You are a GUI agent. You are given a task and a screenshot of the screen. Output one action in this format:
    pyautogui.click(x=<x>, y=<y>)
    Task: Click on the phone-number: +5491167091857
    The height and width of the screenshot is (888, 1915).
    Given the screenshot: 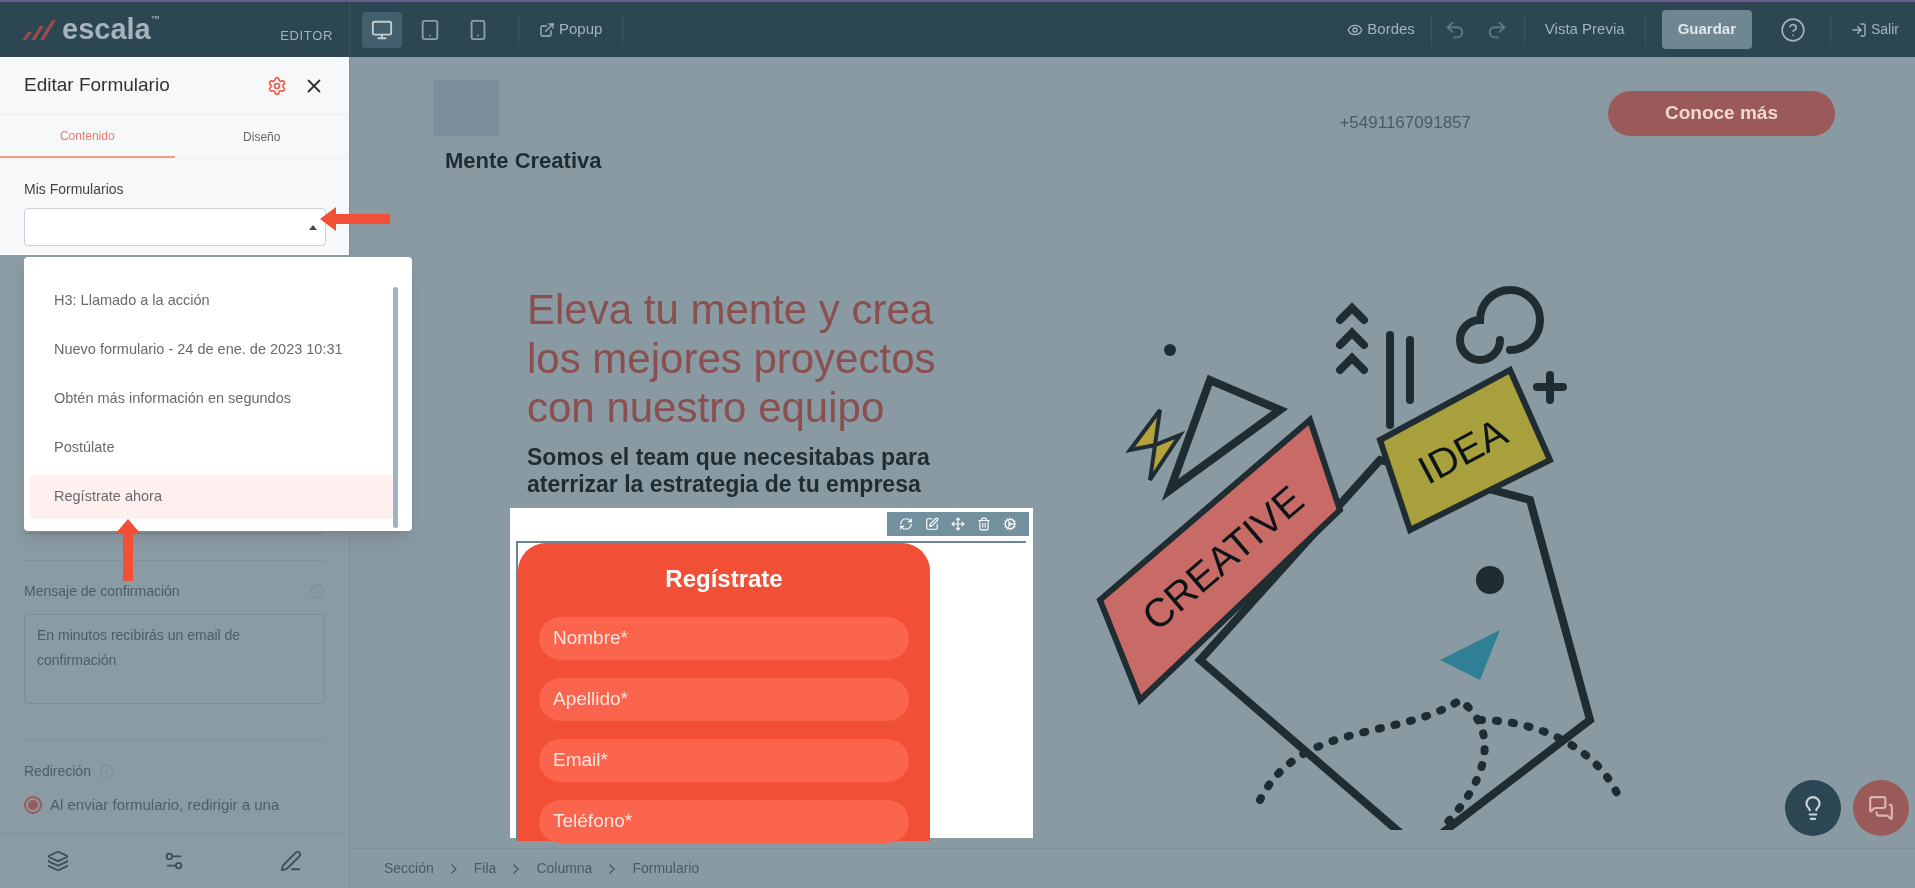 What is the action you would take?
    pyautogui.click(x=1405, y=123)
    